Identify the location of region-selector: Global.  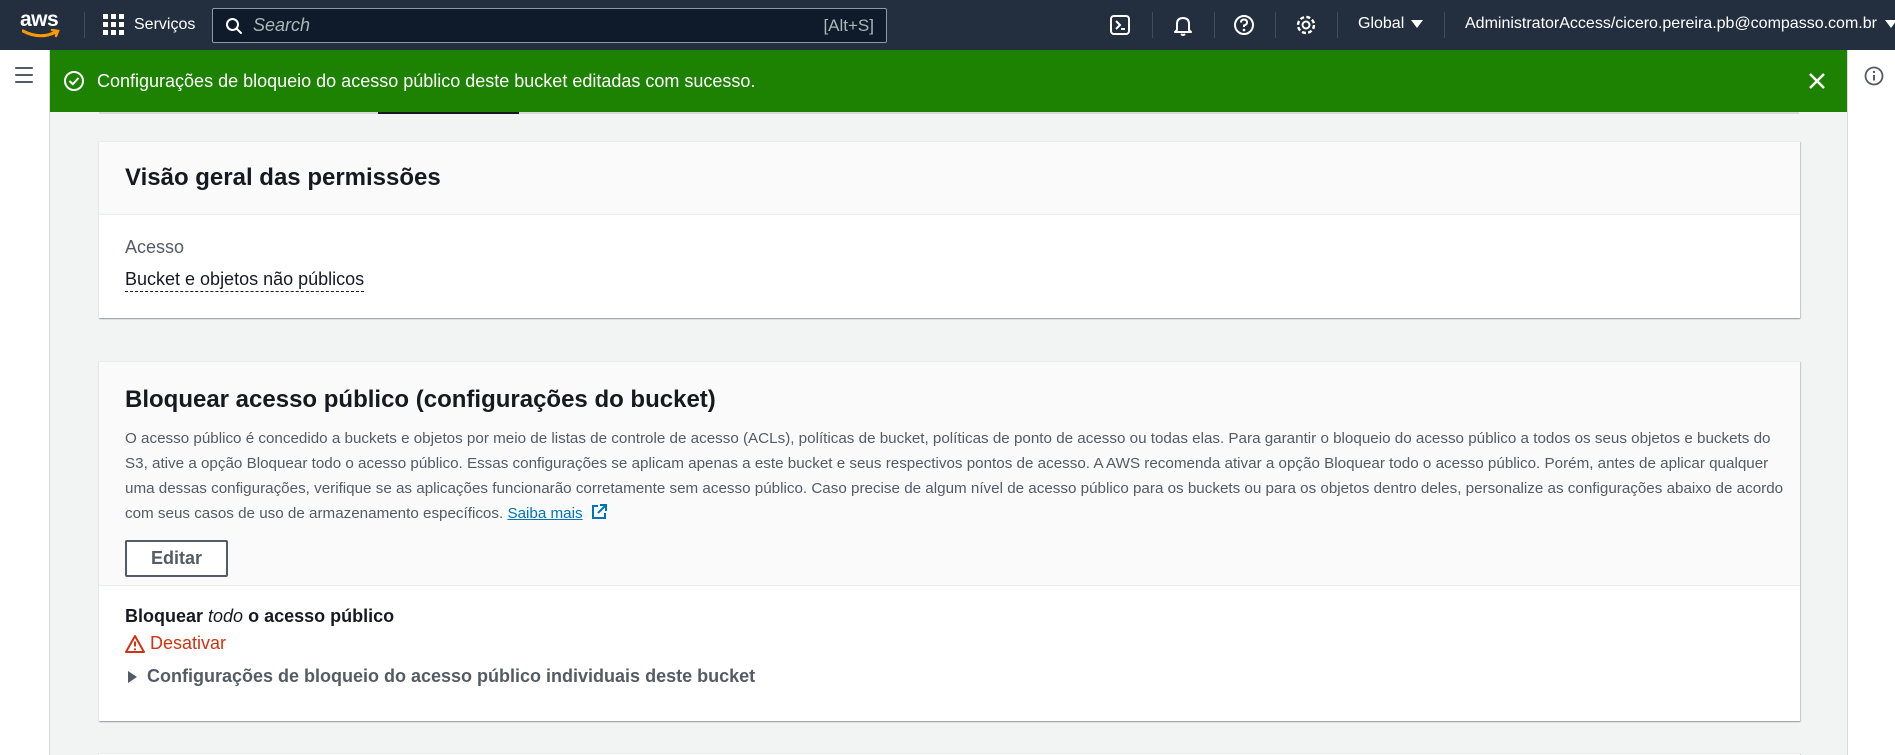
(1391, 24).